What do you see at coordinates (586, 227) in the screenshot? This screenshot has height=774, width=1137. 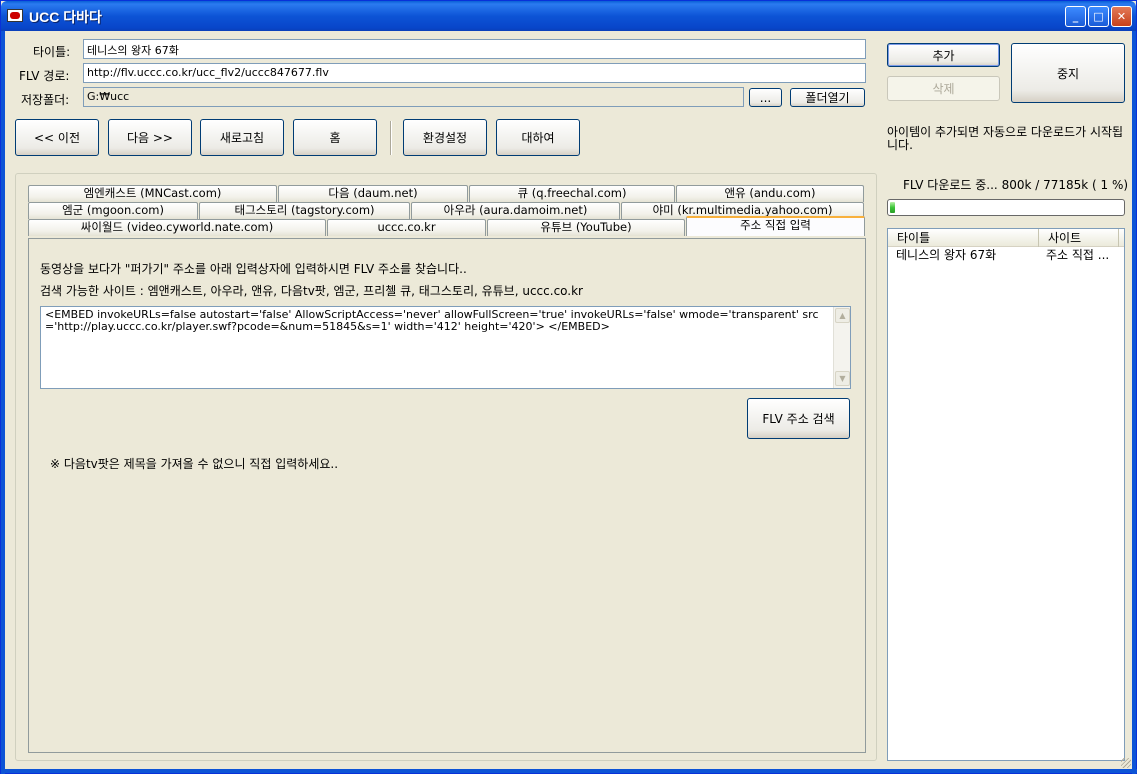 I see `tab-youtube: 유튜브 (YouTube)` at bounding box center [586, 227].